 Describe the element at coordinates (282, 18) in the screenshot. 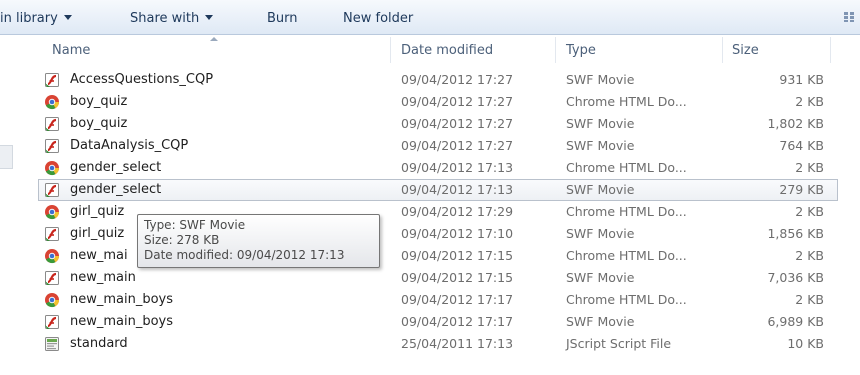

I see `burn-button: Burn` at that location.